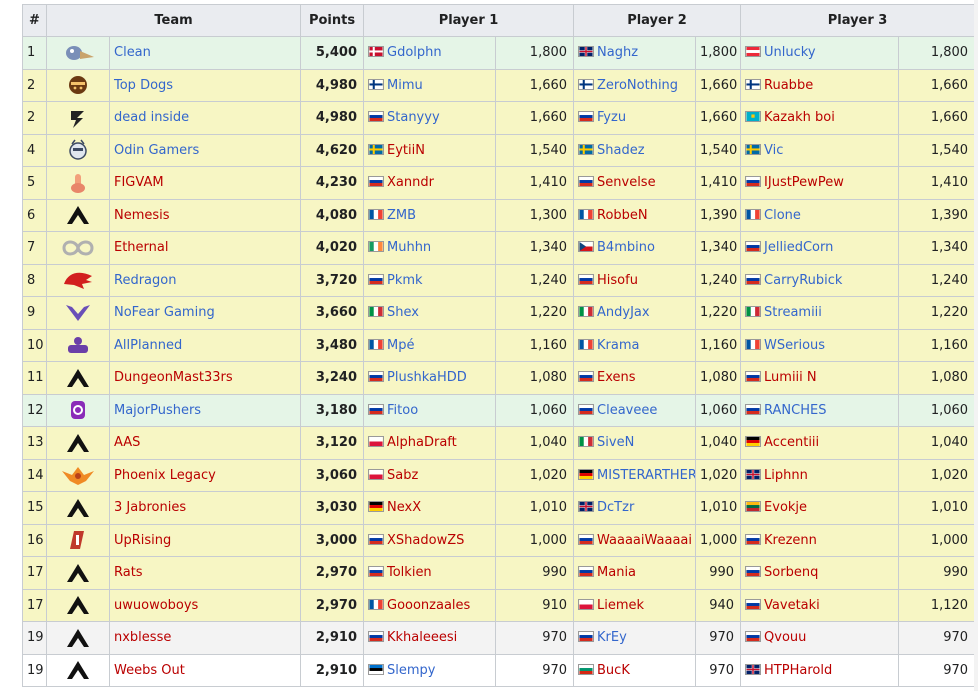  What do you see at coordinates (791, 442) in the screenshot?
I see `player-link: Accentiii` at bounding box center [791, 442].